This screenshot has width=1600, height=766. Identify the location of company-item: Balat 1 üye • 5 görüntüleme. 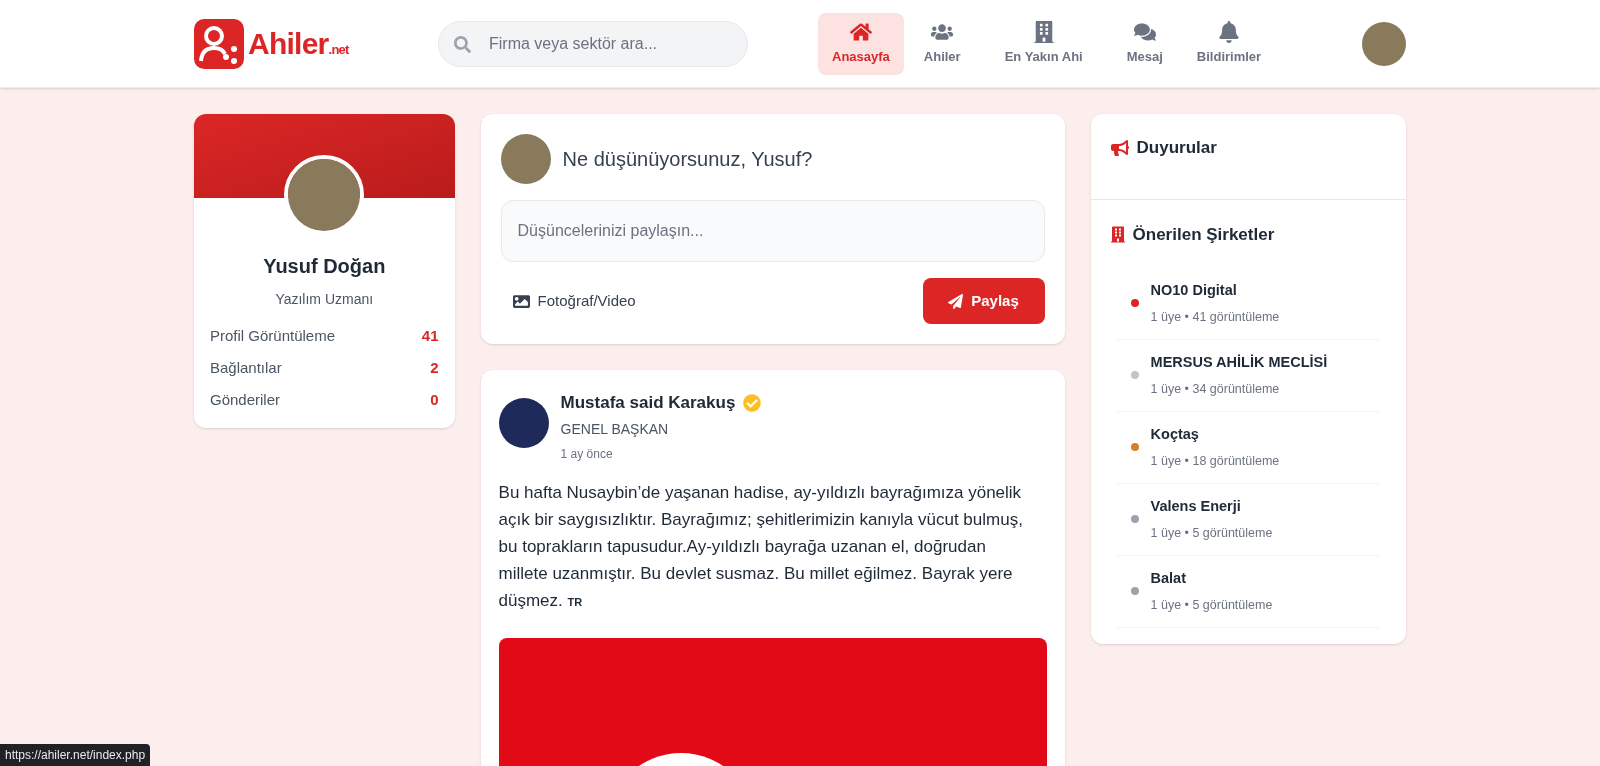
(1248, 591).